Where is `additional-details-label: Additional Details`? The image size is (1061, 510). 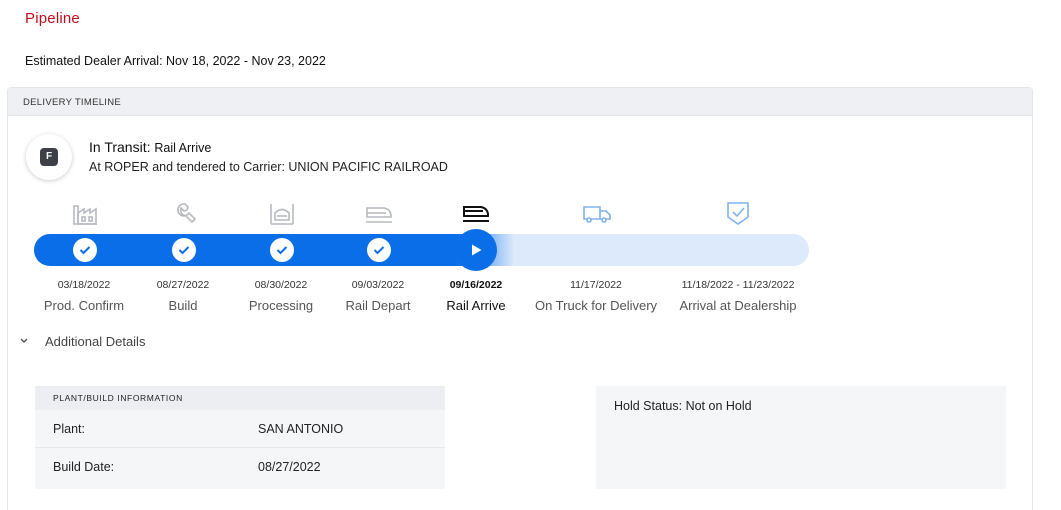
additional-details-label: Additional Details is located at coordinates (95, 341).